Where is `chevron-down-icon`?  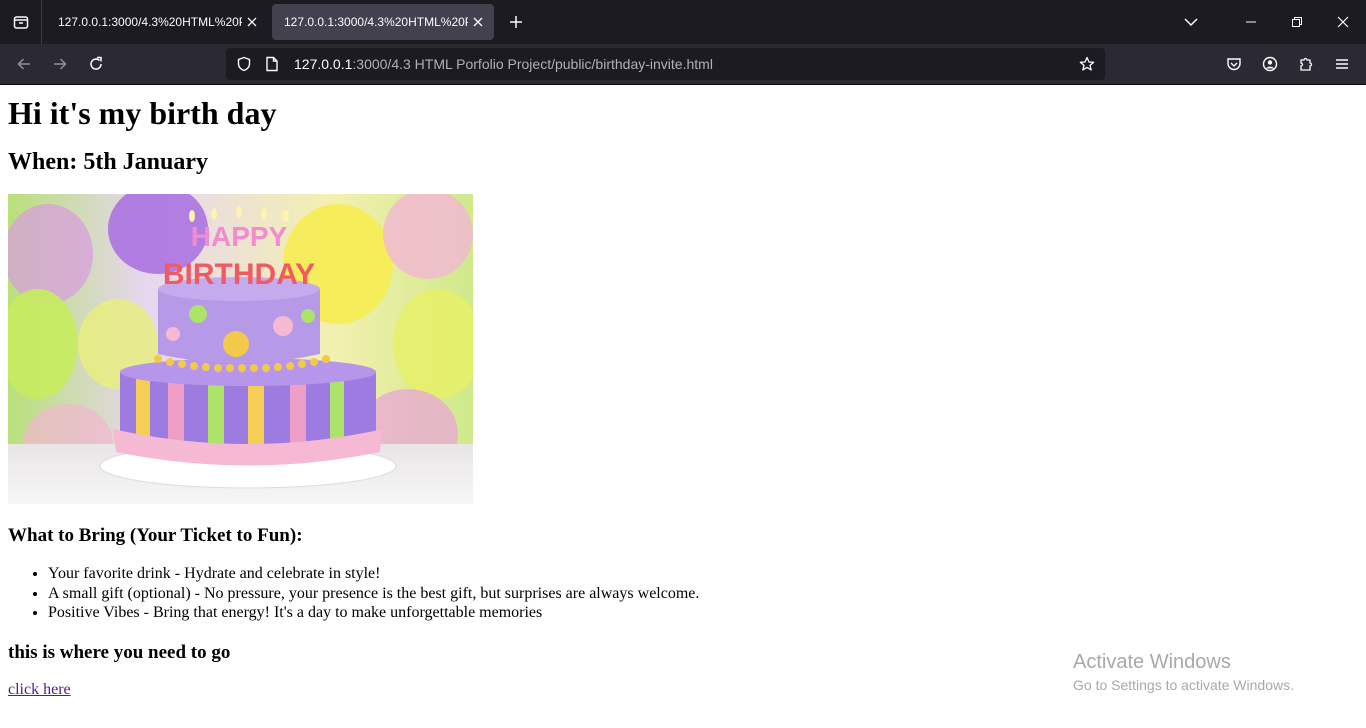 chevron-down-icon is located at coordinates (1191, 22).